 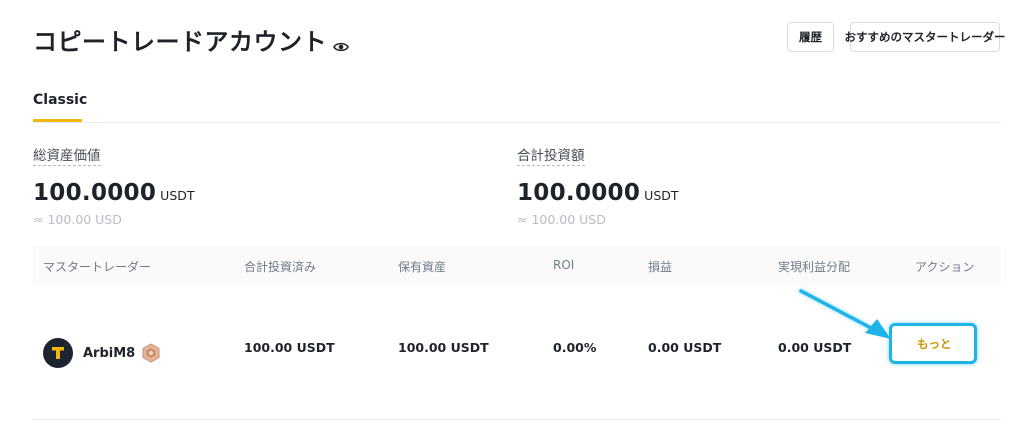 I want to click on page-title-text: コピートレードアカウント, so click(x=180, y=42).